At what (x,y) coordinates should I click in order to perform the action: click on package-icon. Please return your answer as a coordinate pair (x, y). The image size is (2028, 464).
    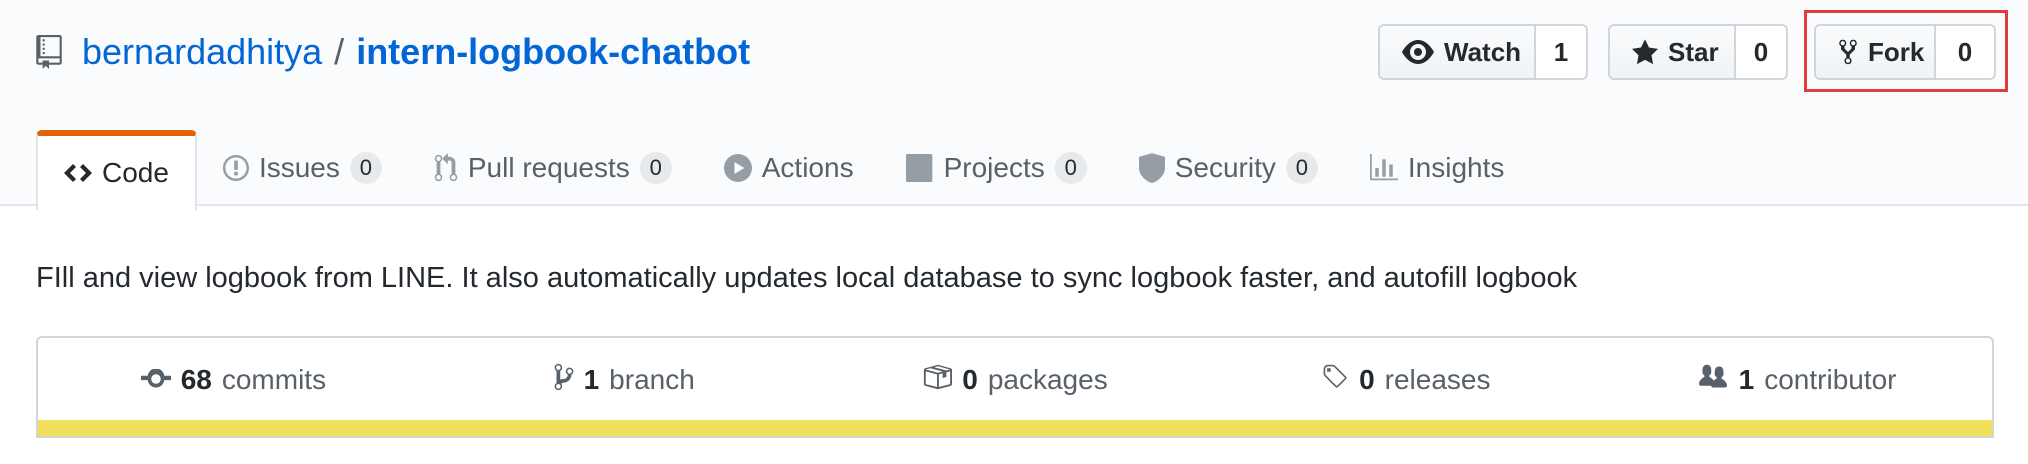
    Looking at the image, I should click on (937, 380).